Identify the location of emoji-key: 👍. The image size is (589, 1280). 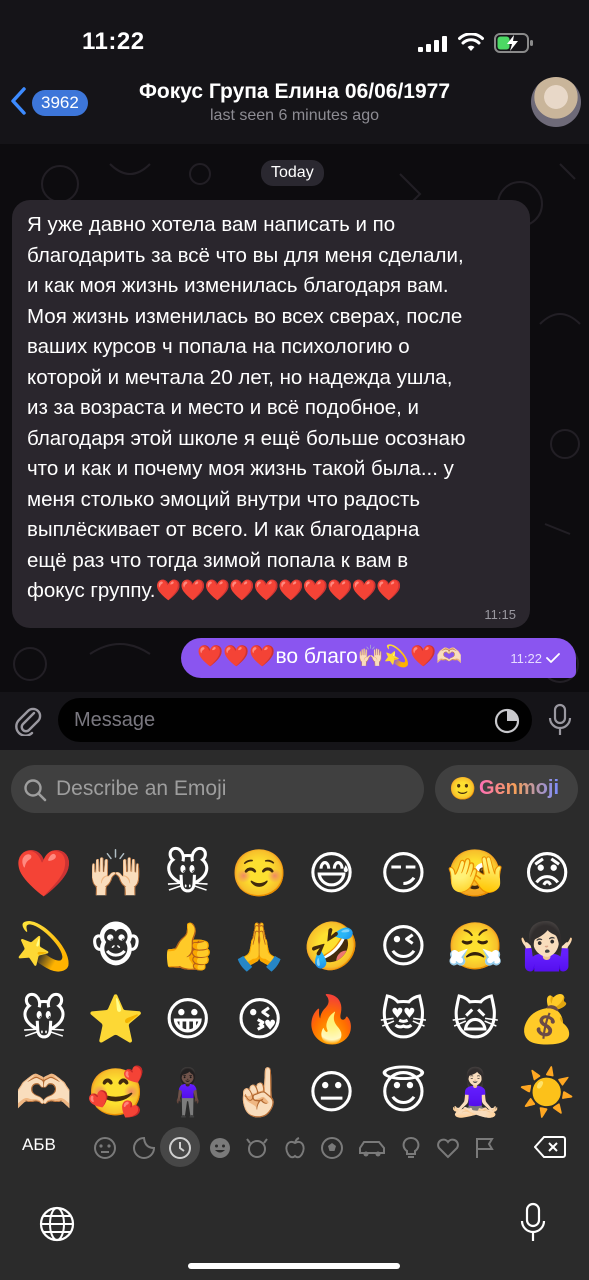
(188, 945).